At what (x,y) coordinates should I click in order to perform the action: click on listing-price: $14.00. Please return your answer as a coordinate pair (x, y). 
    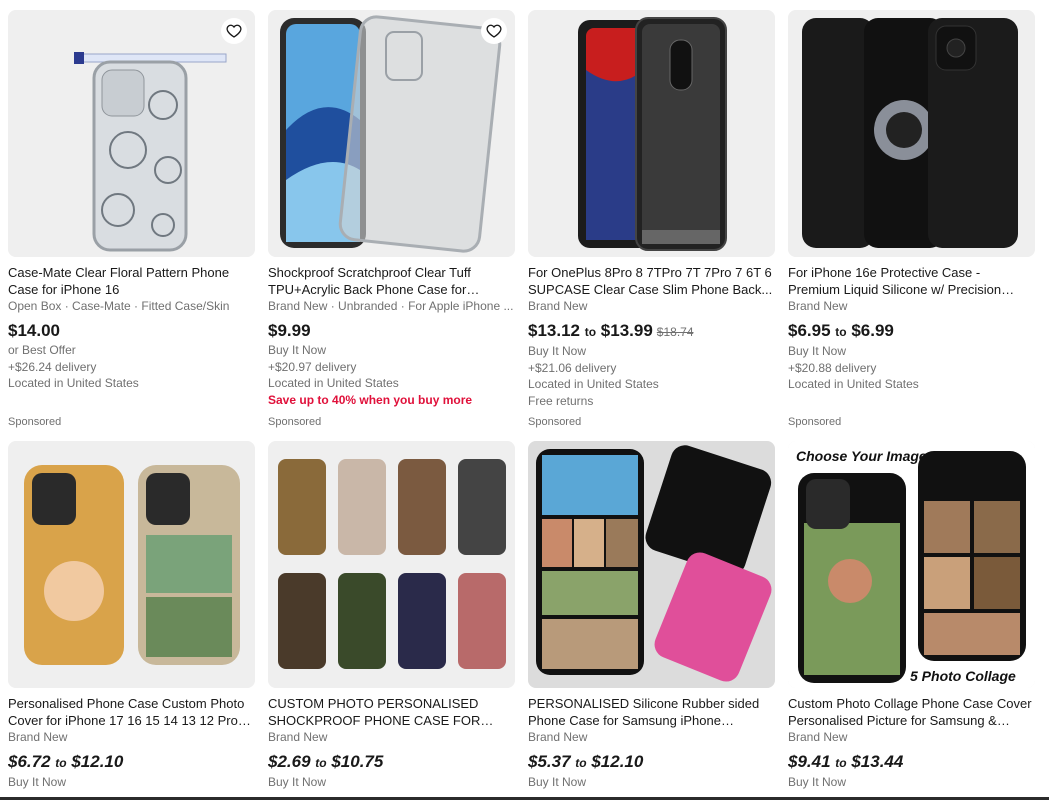
    Looking at the image, I should click on (131, 331).